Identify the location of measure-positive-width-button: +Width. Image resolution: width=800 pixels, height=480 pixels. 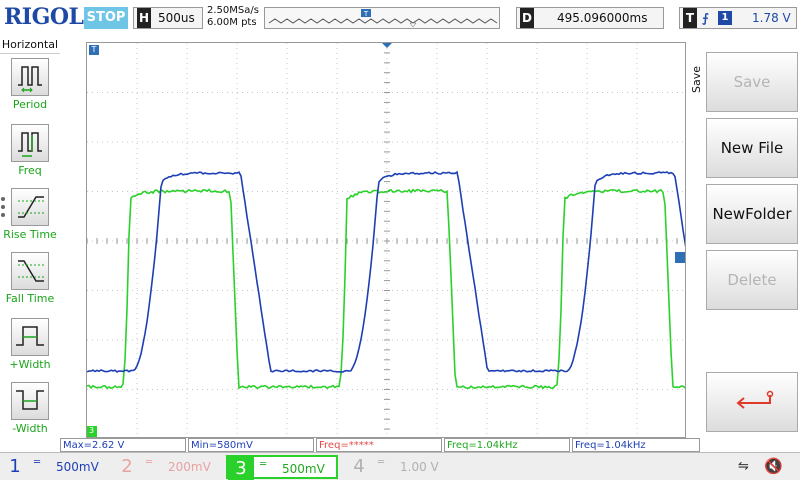
(30, 350).